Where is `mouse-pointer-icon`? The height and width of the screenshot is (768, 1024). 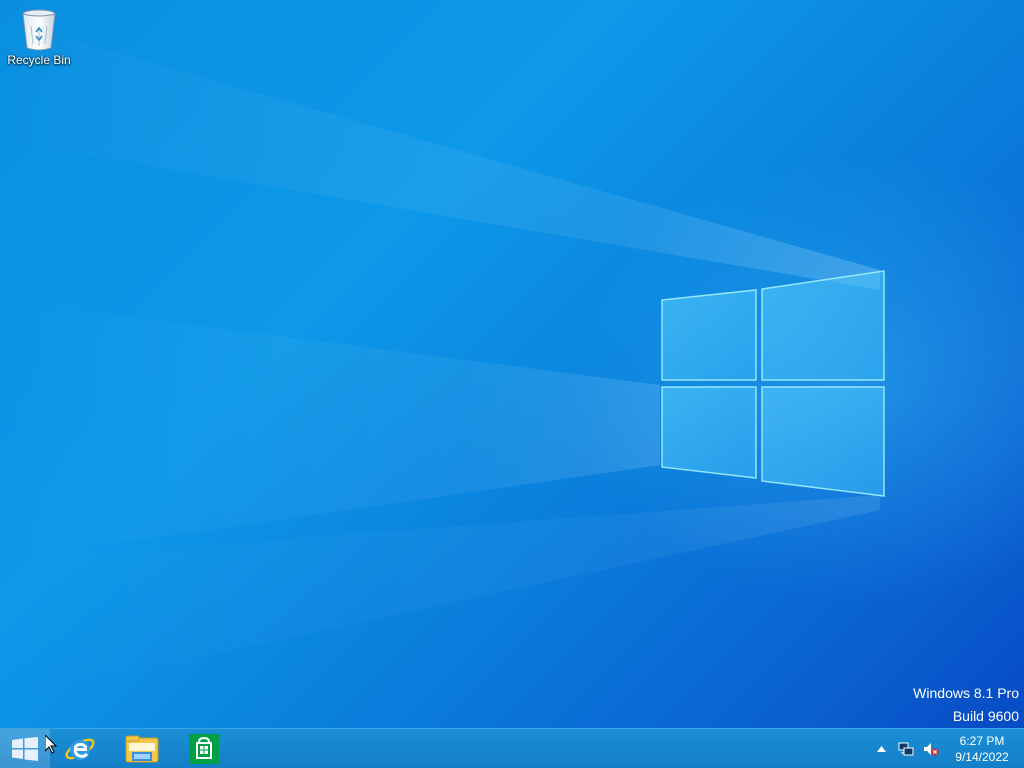
mouse-pointer-icon is located at coordinates (51, 744).